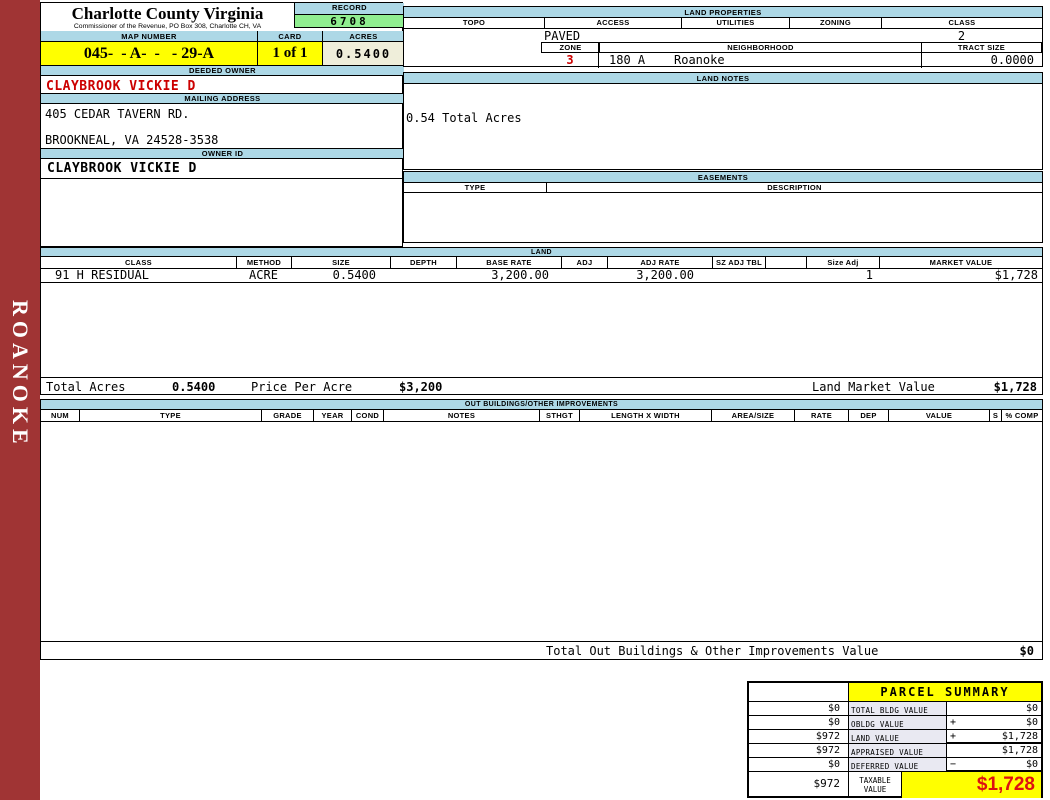 This screenshot has height=800, width=1050. What do you see at coordinates (994, 765) in the screenshot?
I see `value-deferred: − $0` at bounding box center [994, 765].